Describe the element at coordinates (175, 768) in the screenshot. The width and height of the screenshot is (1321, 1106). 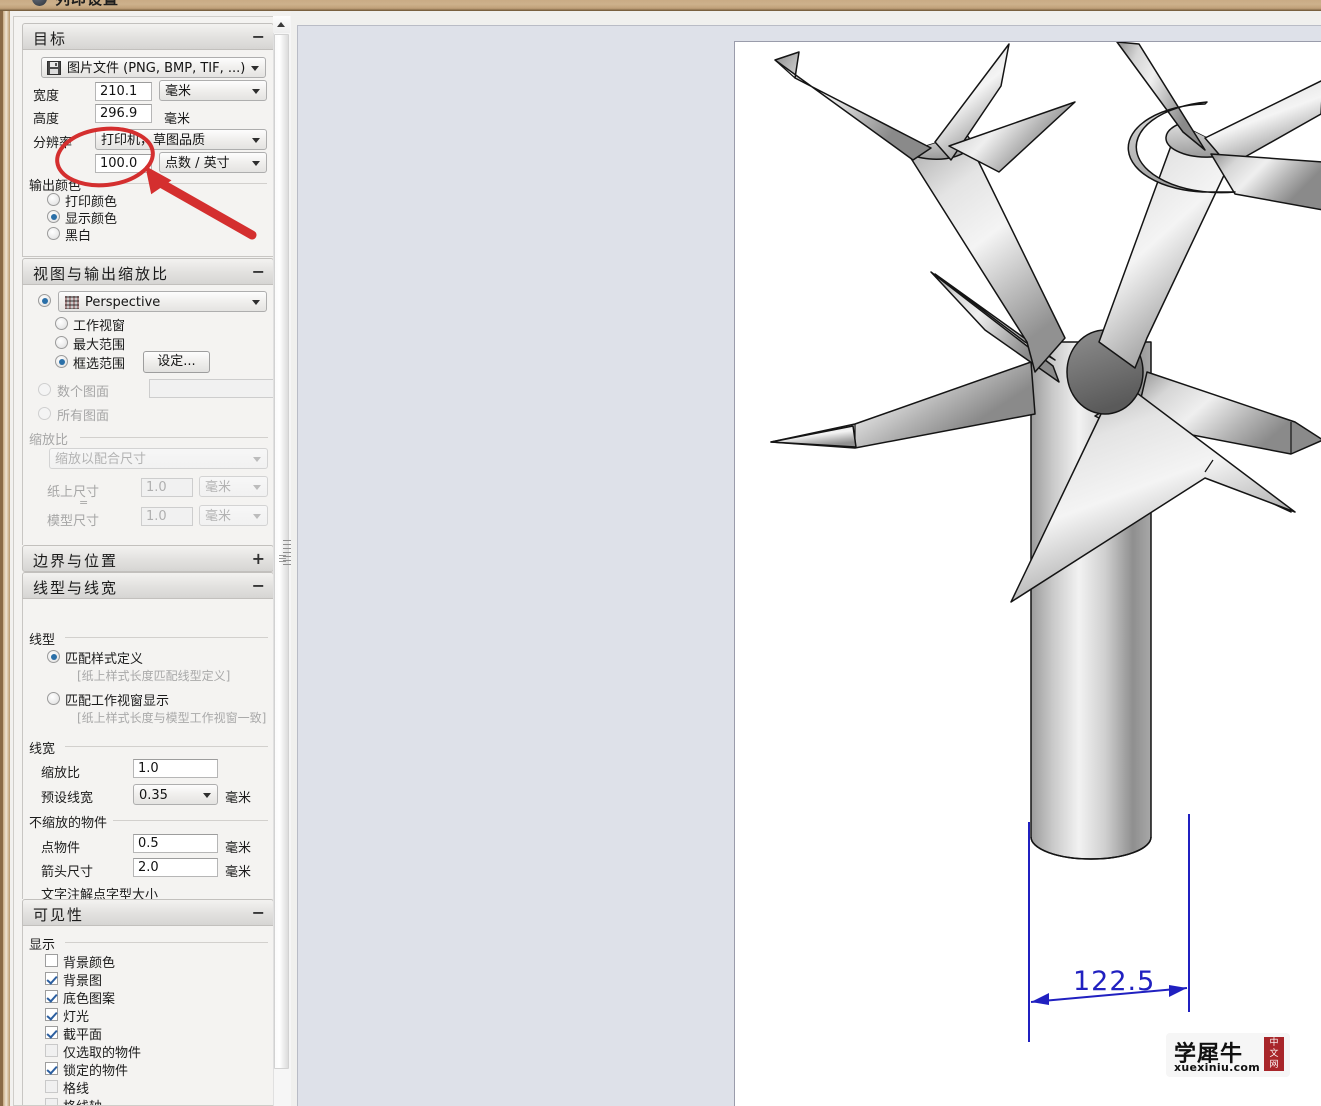
I see `linewidth-scale-input: 1.0` at that location.